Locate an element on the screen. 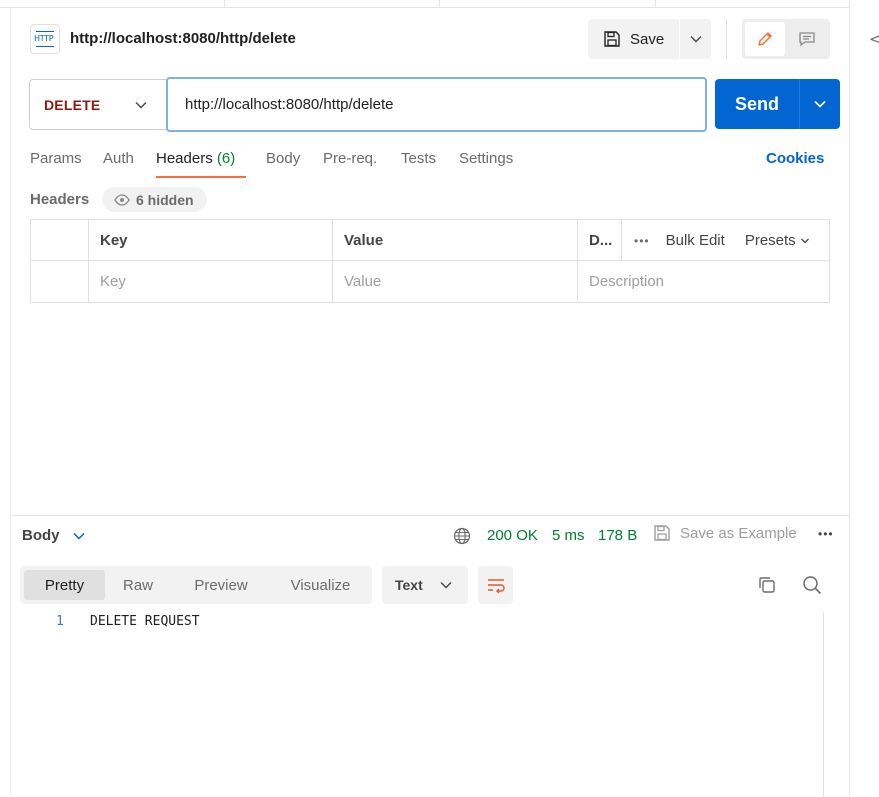 The image size is (879, 797). table-tools: ••• Bulk Edit Presets is located at coordinates (725, 240).